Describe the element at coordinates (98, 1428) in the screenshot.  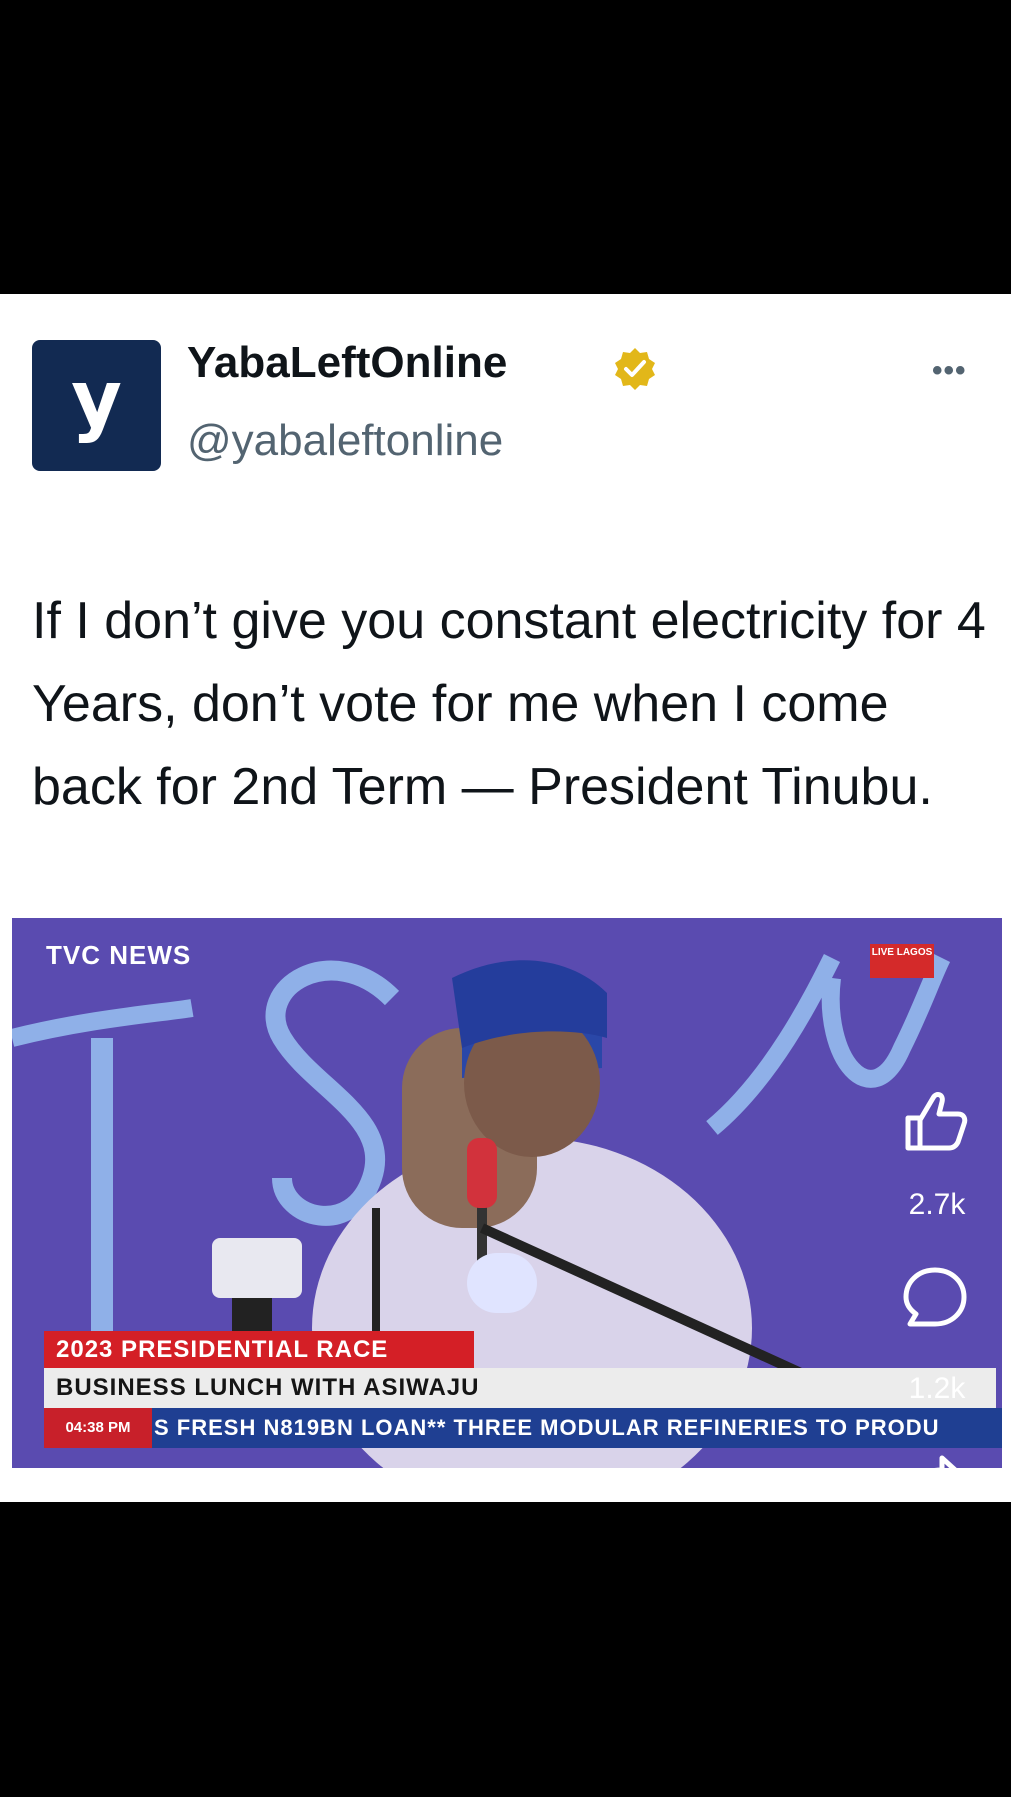
I see `ticker-time: 04:38 PM` at that location.